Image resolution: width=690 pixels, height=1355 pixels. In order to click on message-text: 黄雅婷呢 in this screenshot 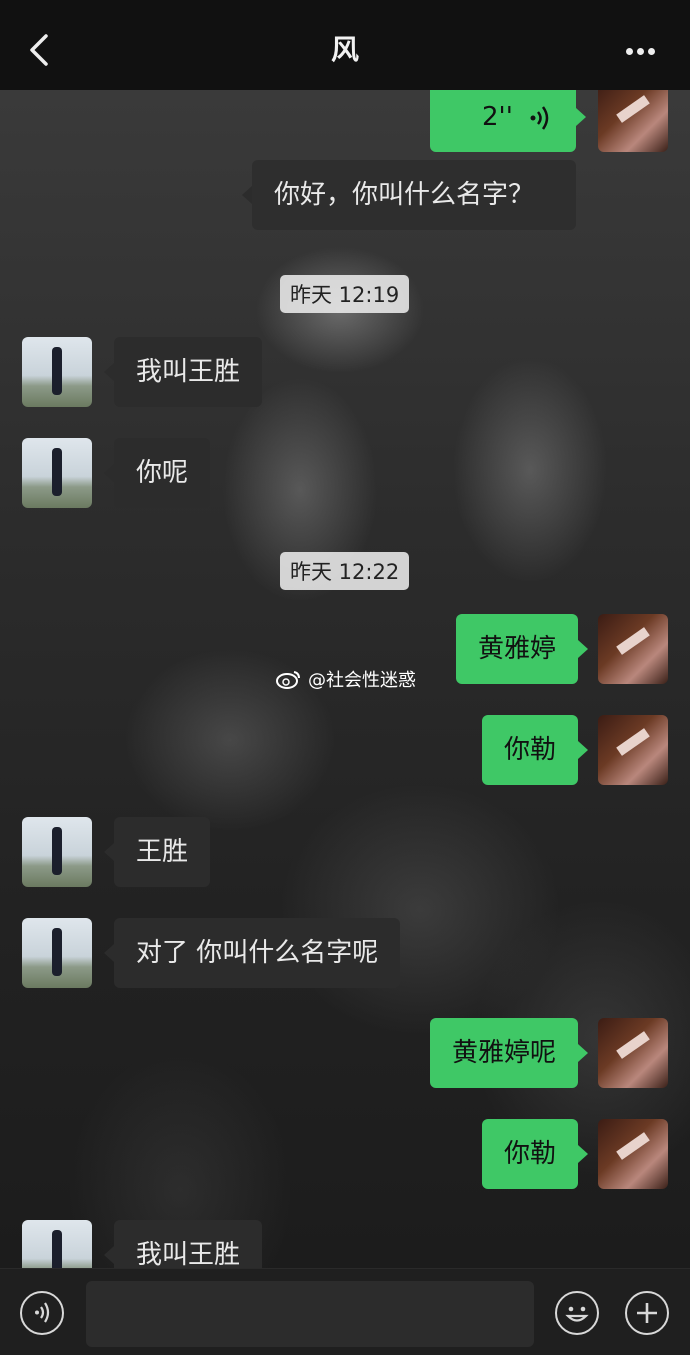, I will do `click(503, 1053)`.